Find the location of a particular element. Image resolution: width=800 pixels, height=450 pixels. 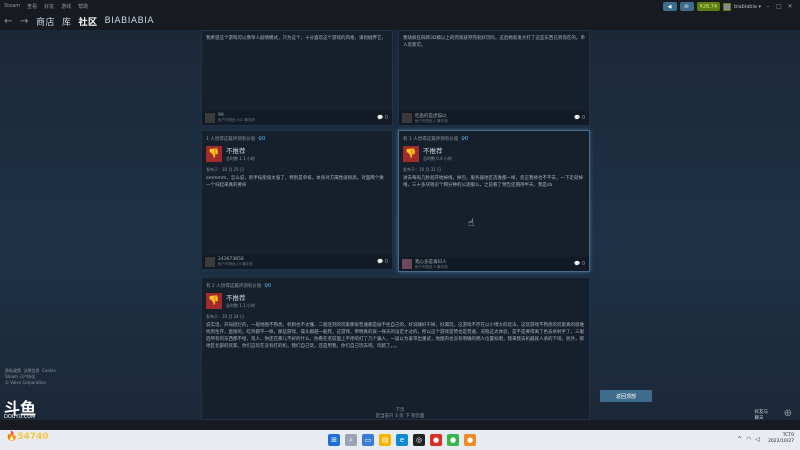

review-author: 吃鱼的是虎猫以 帐户内物品 1 篇评测 💬 0 is located at coordinates (494, 118).